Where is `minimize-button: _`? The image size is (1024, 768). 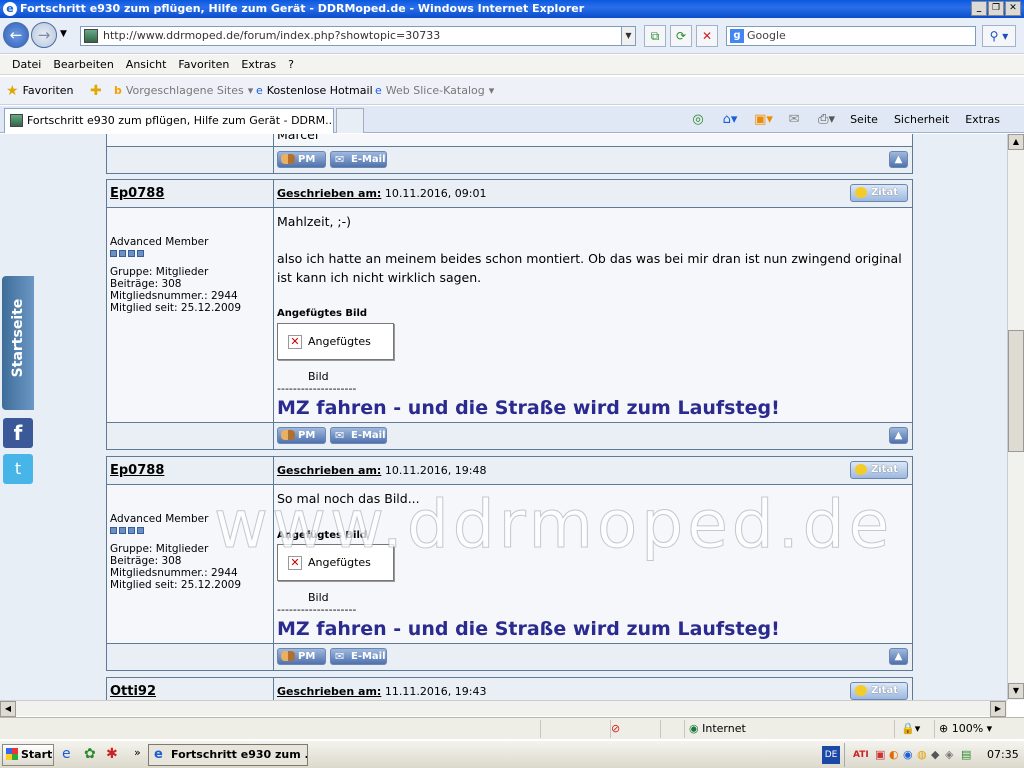
minimize-button: _ is located at coordinates (979, 8).